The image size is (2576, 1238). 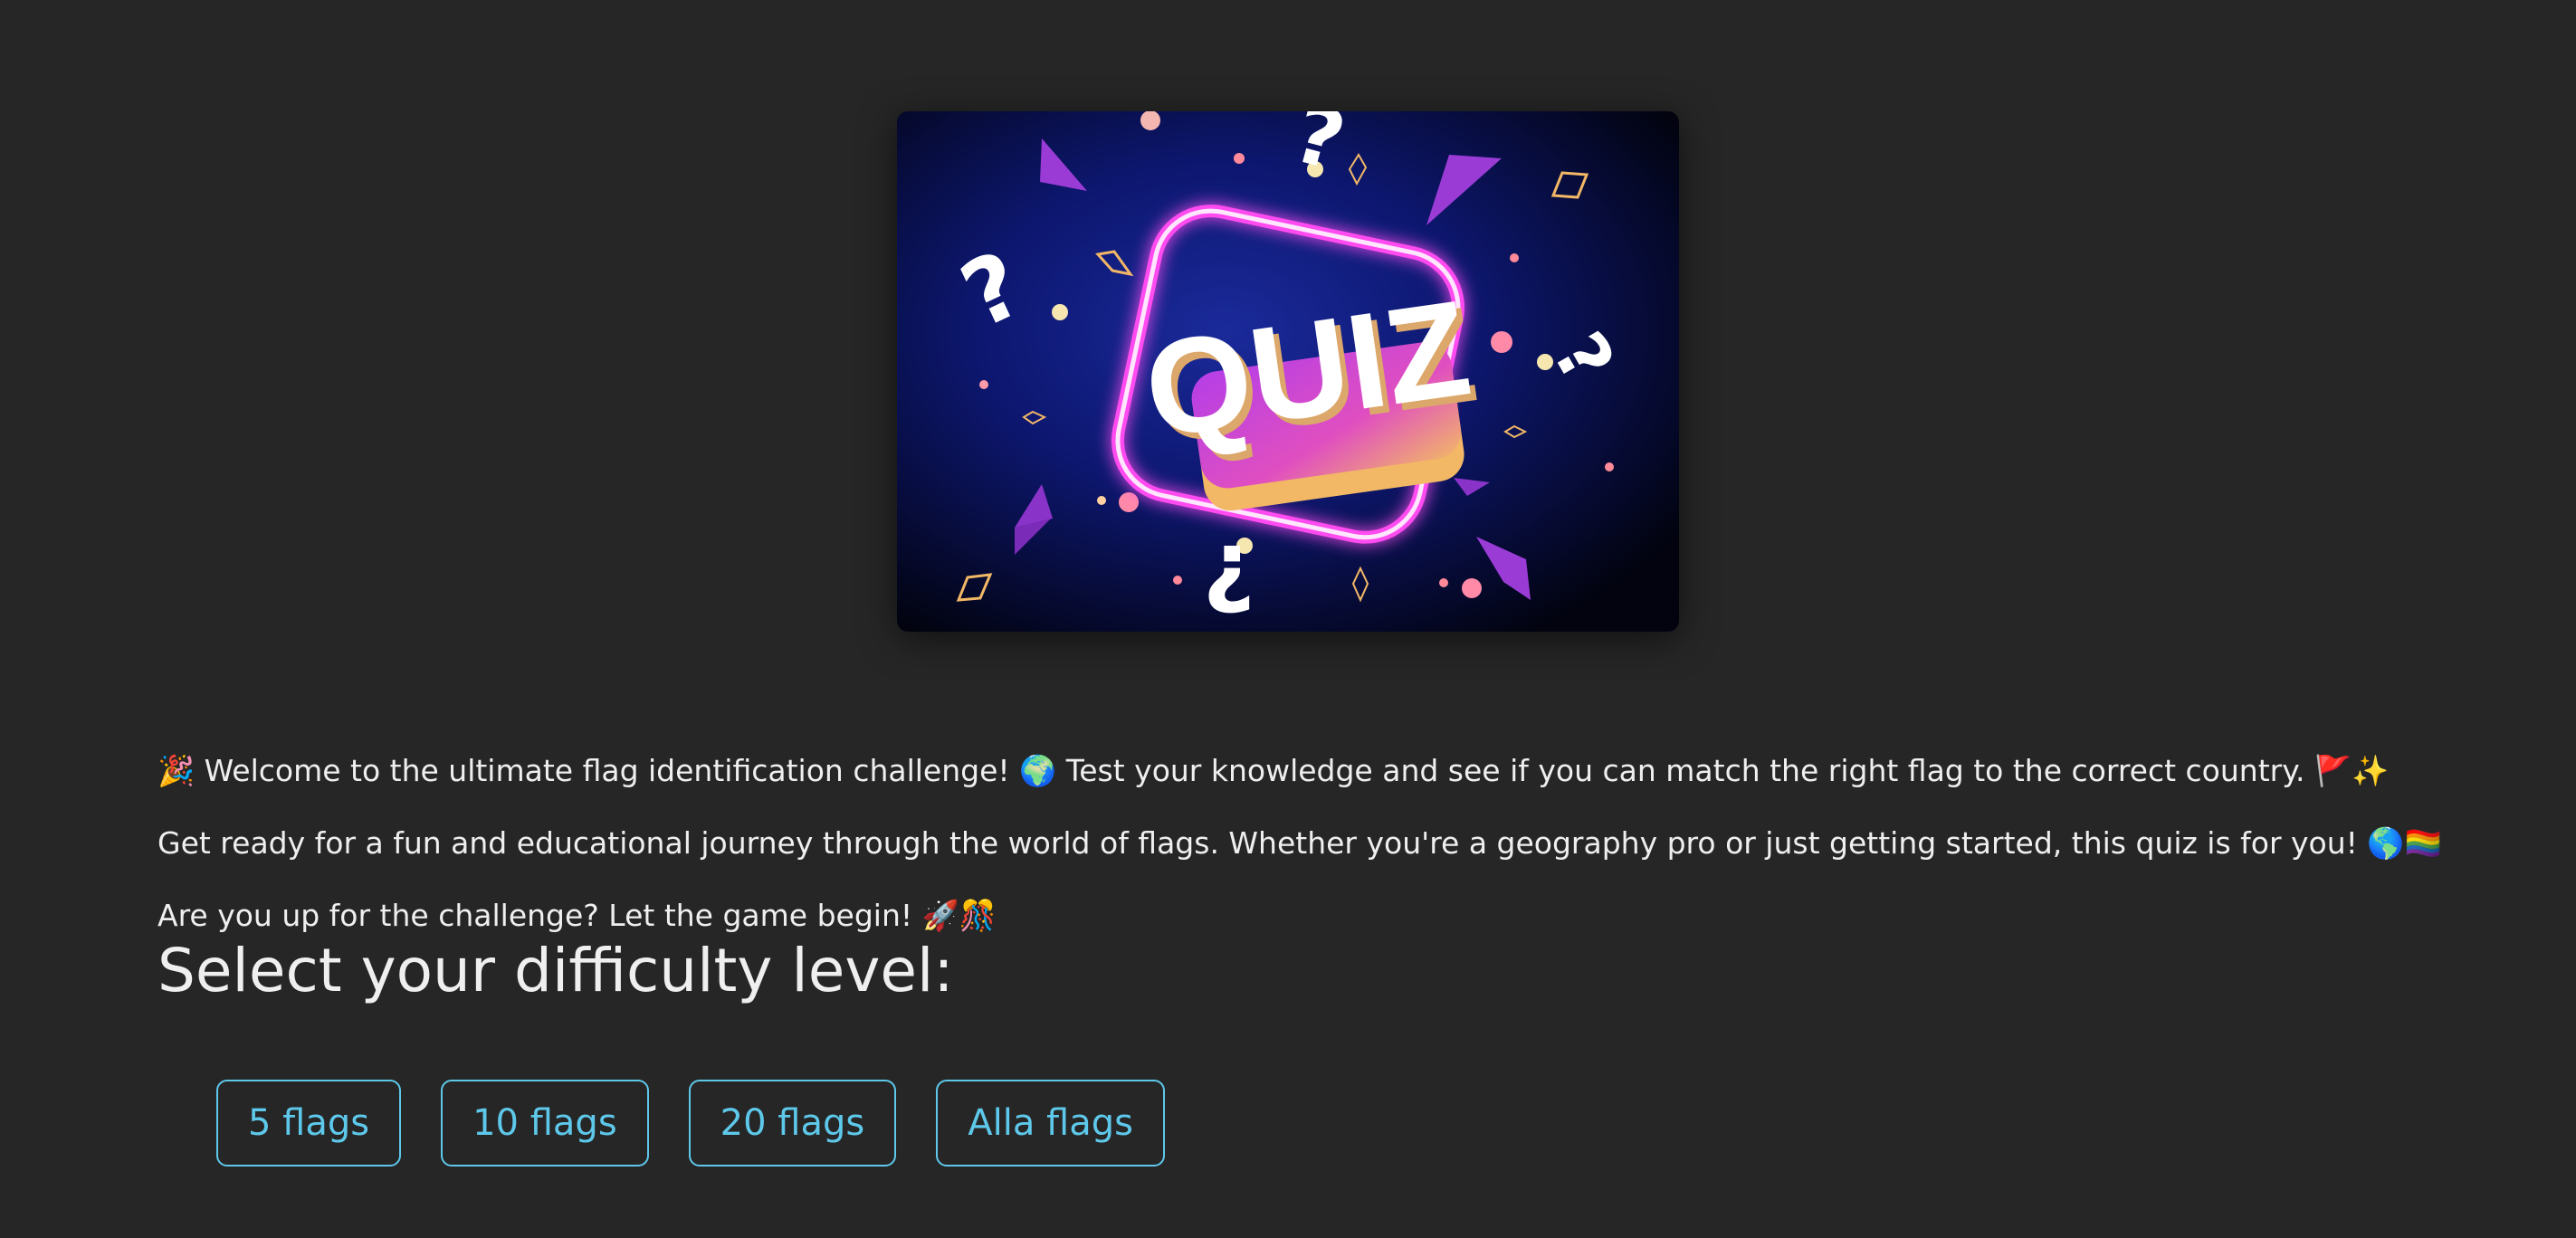 What do you see at coordinates (555, 970) in the screenshot?
I see `difficulty-heading: Select your difficulty level:` at bounding box center [555, 970].